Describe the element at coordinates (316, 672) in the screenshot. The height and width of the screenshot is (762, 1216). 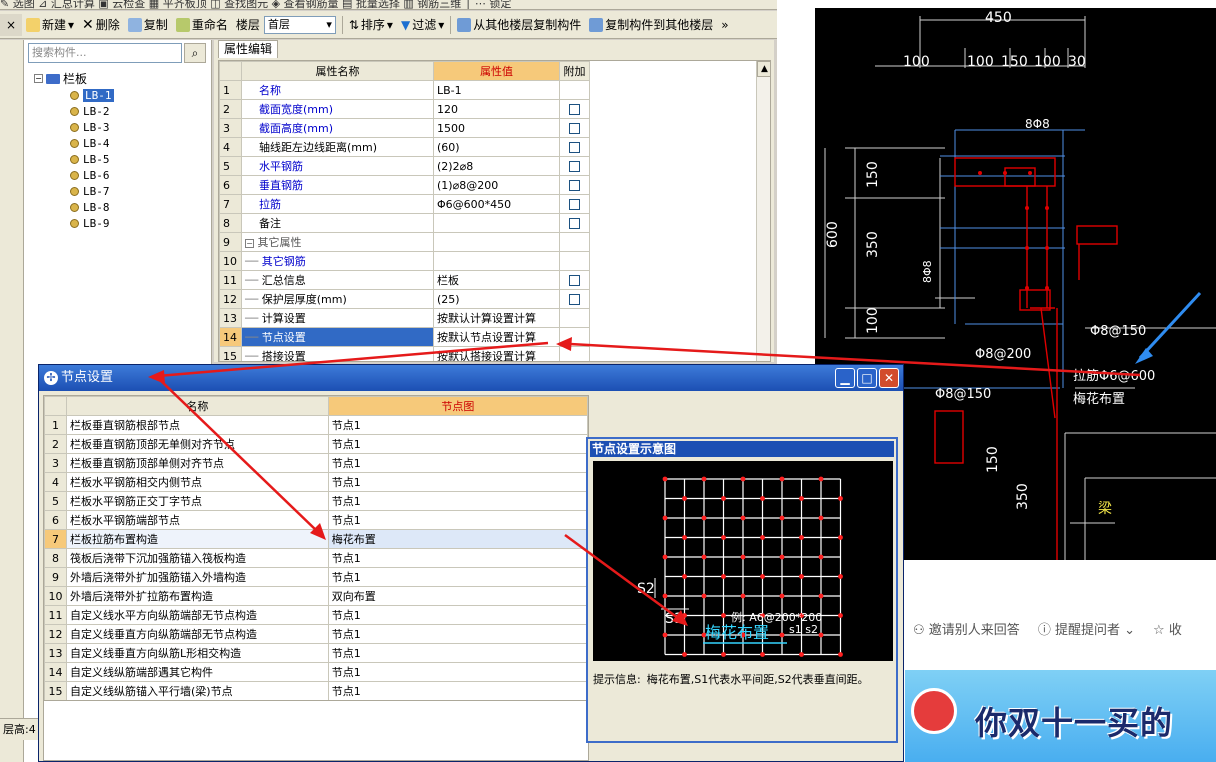
I see `node-row: 14 自定义线纵筋端部遇其它构件 节点1` at that location.